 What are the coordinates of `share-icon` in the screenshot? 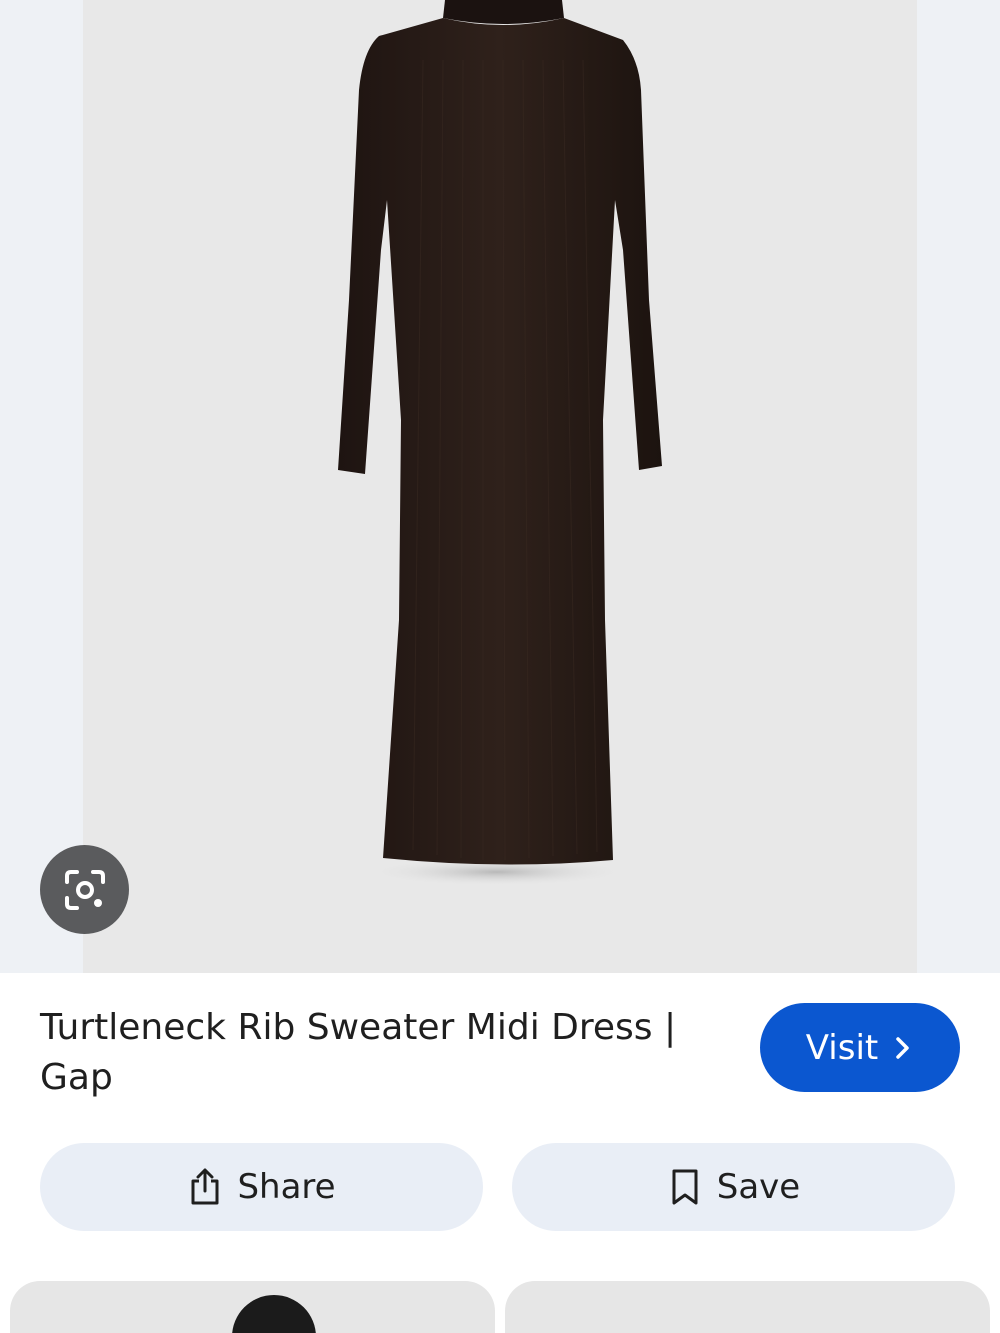 It's located at (205, 1186).